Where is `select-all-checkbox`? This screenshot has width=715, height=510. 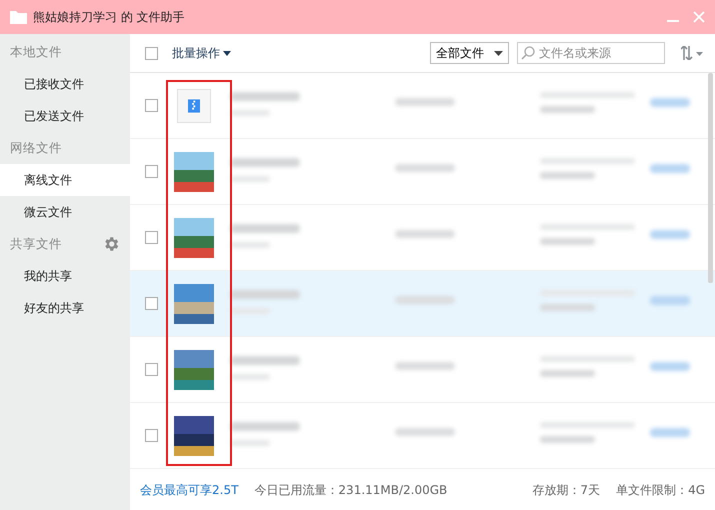
select-all-checkbox is located at coordinates (151, 53).